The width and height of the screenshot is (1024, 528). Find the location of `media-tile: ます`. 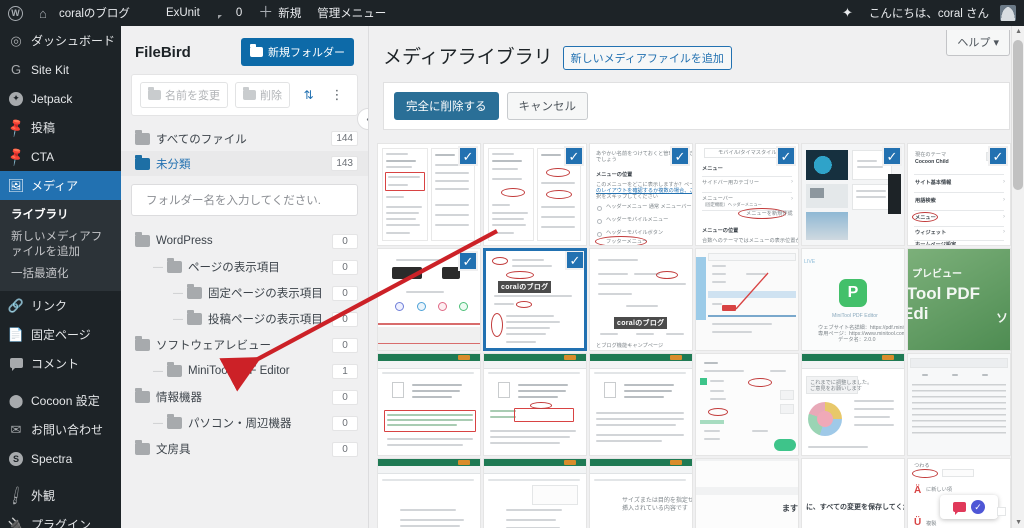

media-tile: ます is located at coordinates (747, 493).